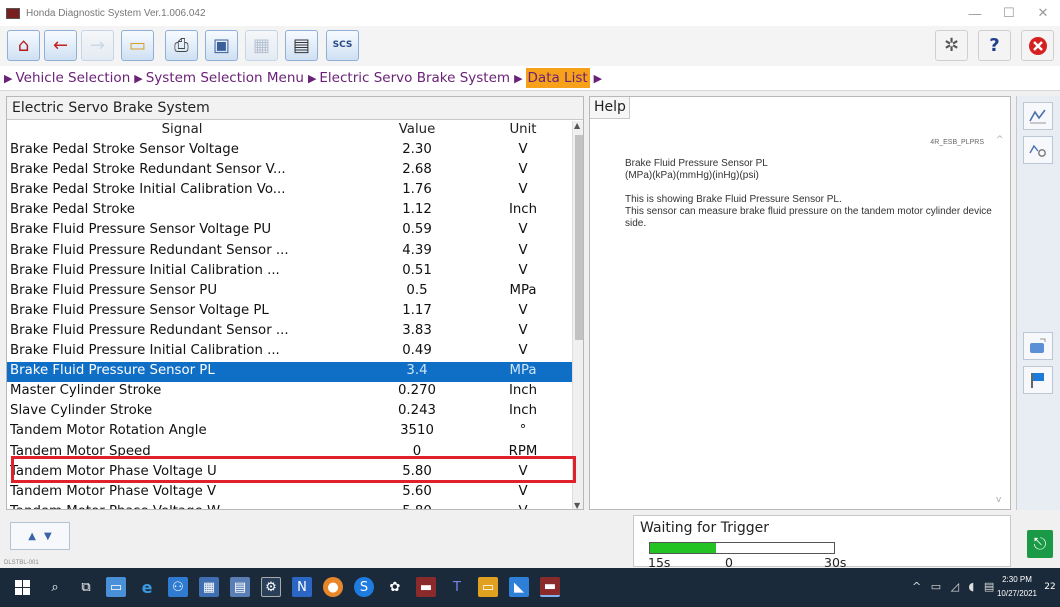 The image size is (1060, 607). I want to click on table-row: Tandem Motor Rotation Angle 3510 °, so click(289, 432).